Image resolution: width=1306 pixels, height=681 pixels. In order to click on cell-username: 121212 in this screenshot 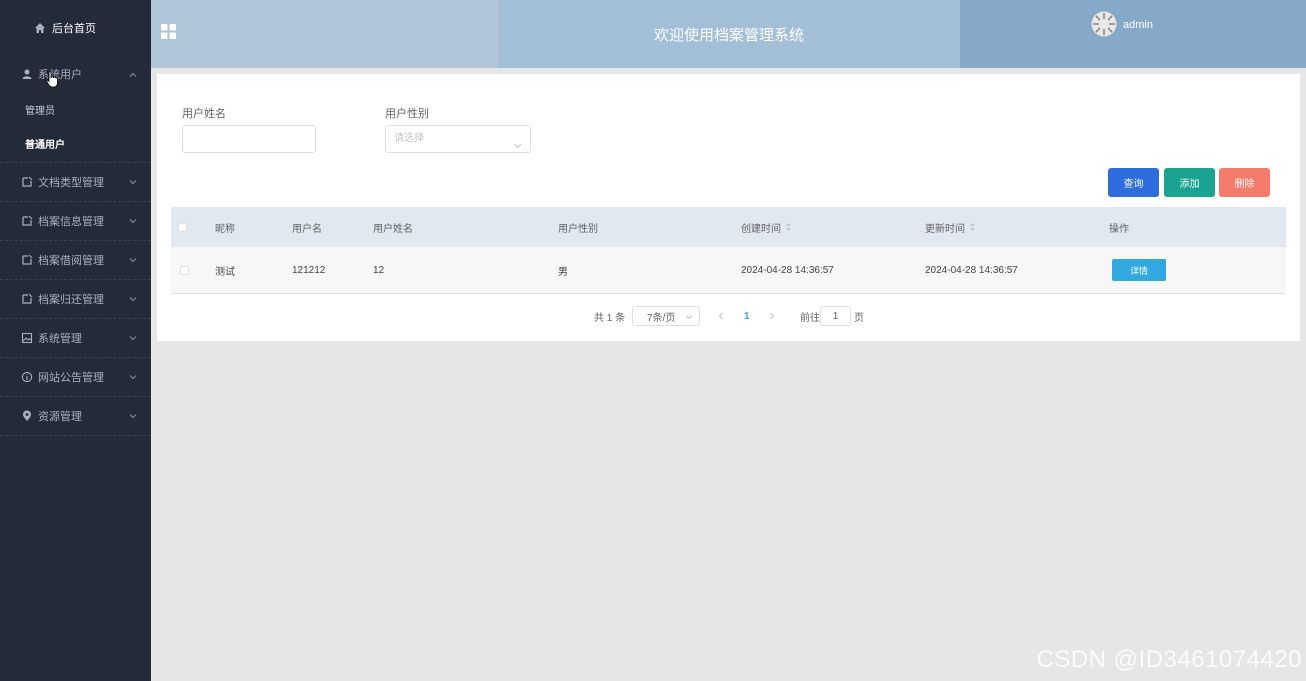, I will do `click(309, 270)`.